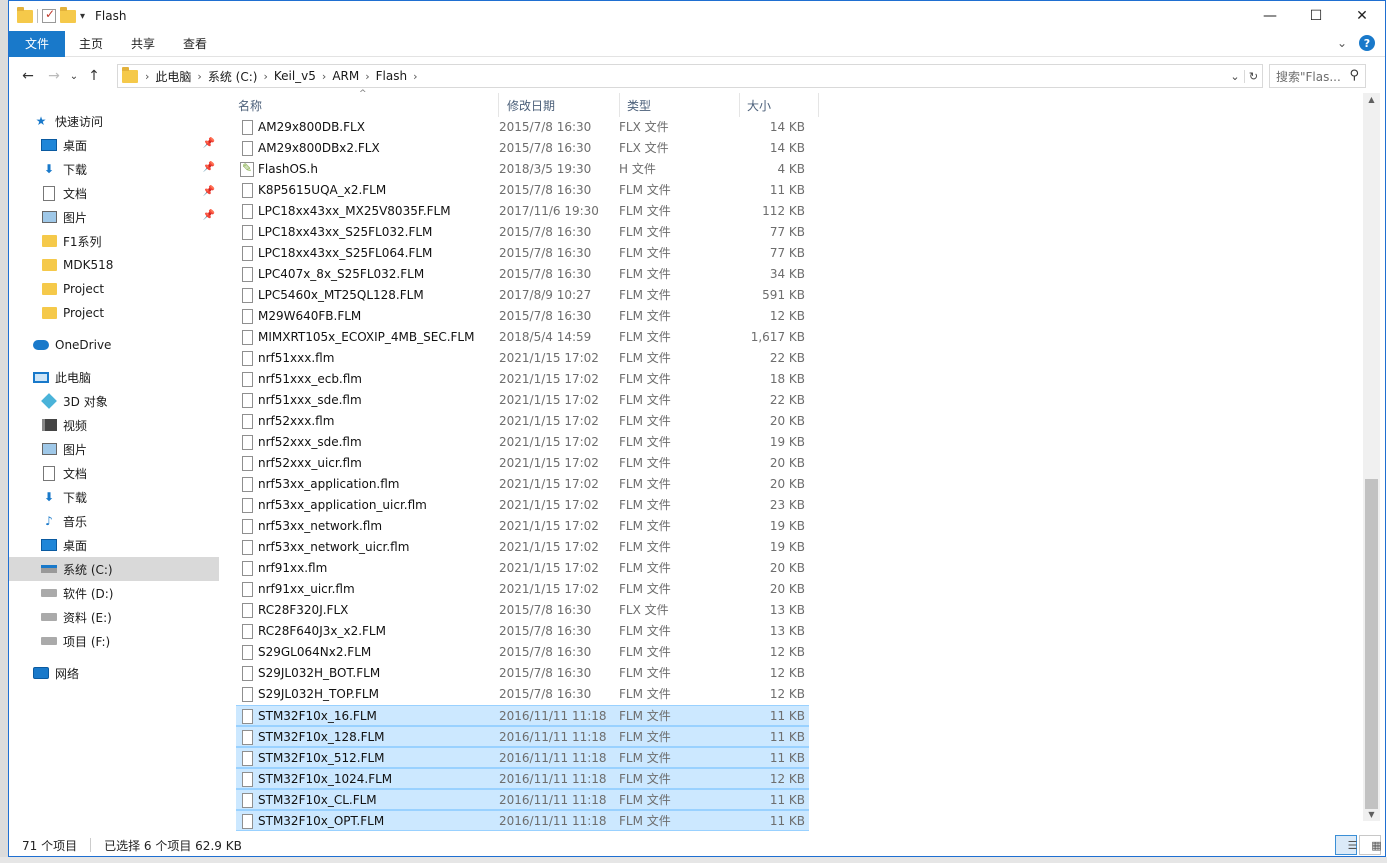 The image size is (1387, 863). What do you see at coordinates (782, 105) in the screenshot?
I see `column-header-size: 大小` at bounding box center [782, 105].